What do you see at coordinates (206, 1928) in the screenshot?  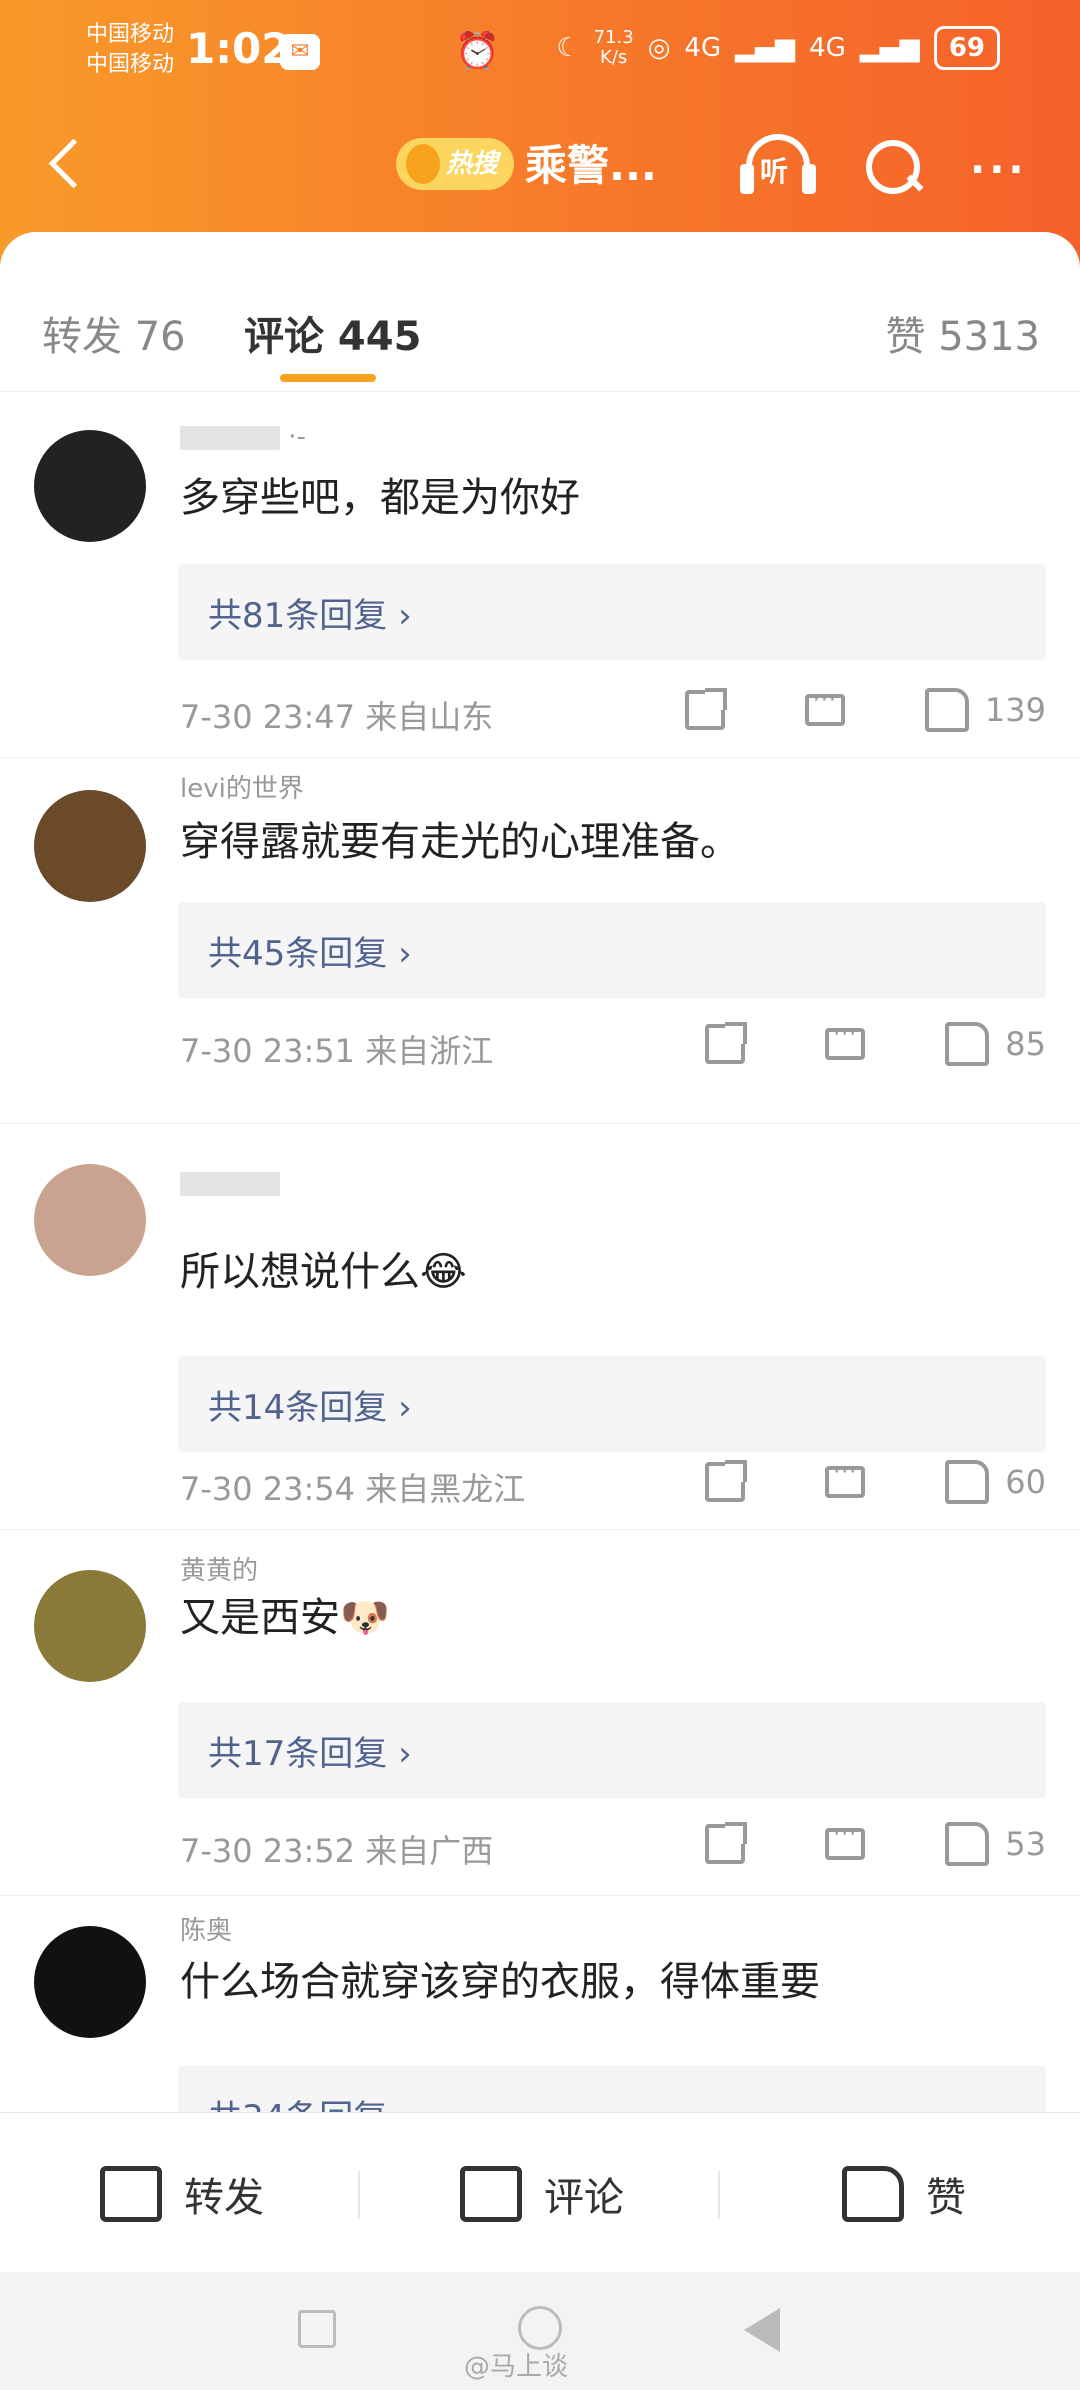 I see `username: 陈奥` at bounding box center [206, 1928].